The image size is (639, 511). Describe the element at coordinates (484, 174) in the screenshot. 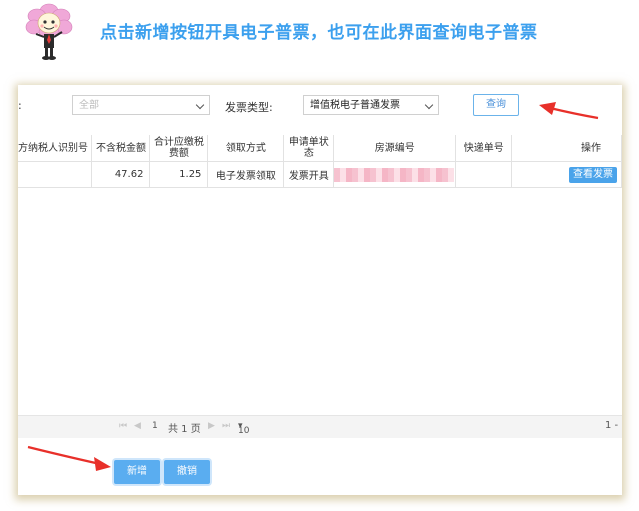

I see `cell-express-no` at that location.